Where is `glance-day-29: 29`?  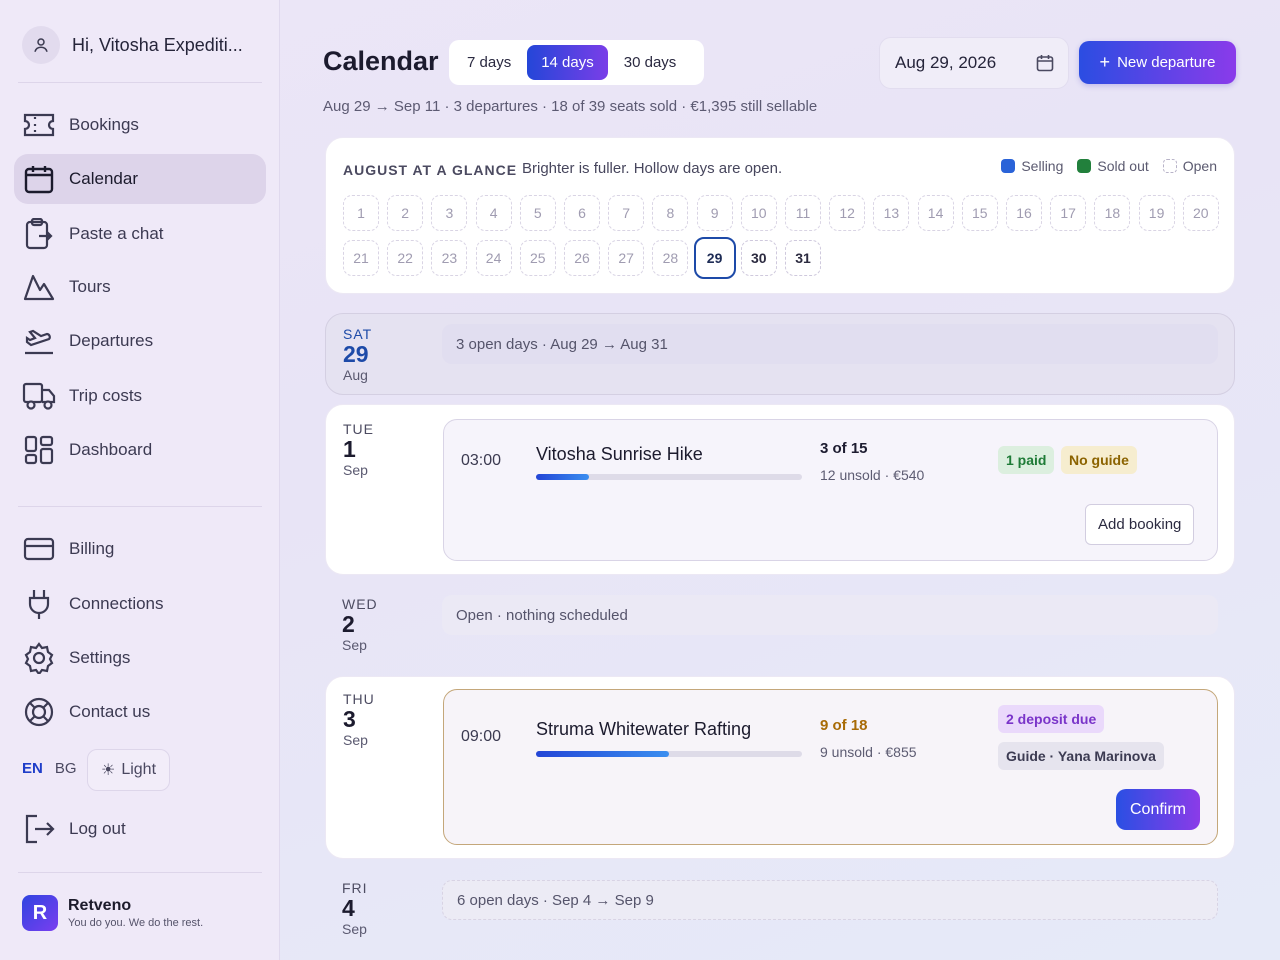 glance-day-29: 29 is located at coordinates (714, 258).